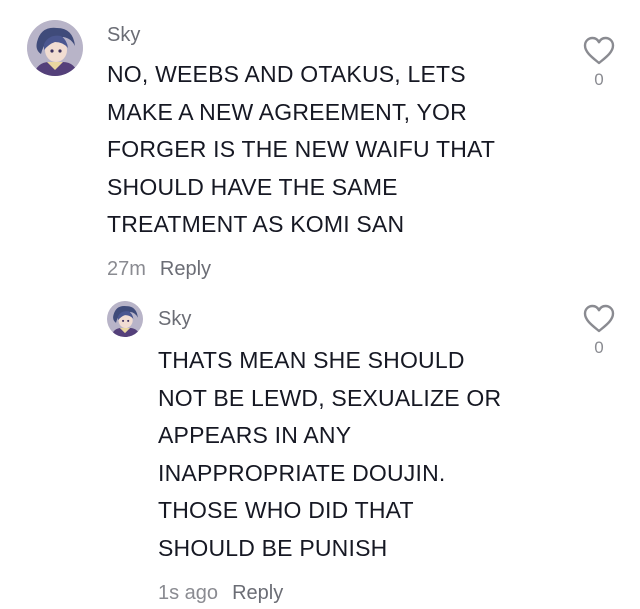 The image size is (640, 609). Describe the element at coordinates (302, 472) in the screenshot. I see `reply-text-line: INAPPROPRIATE DOUJIN.` at that location.